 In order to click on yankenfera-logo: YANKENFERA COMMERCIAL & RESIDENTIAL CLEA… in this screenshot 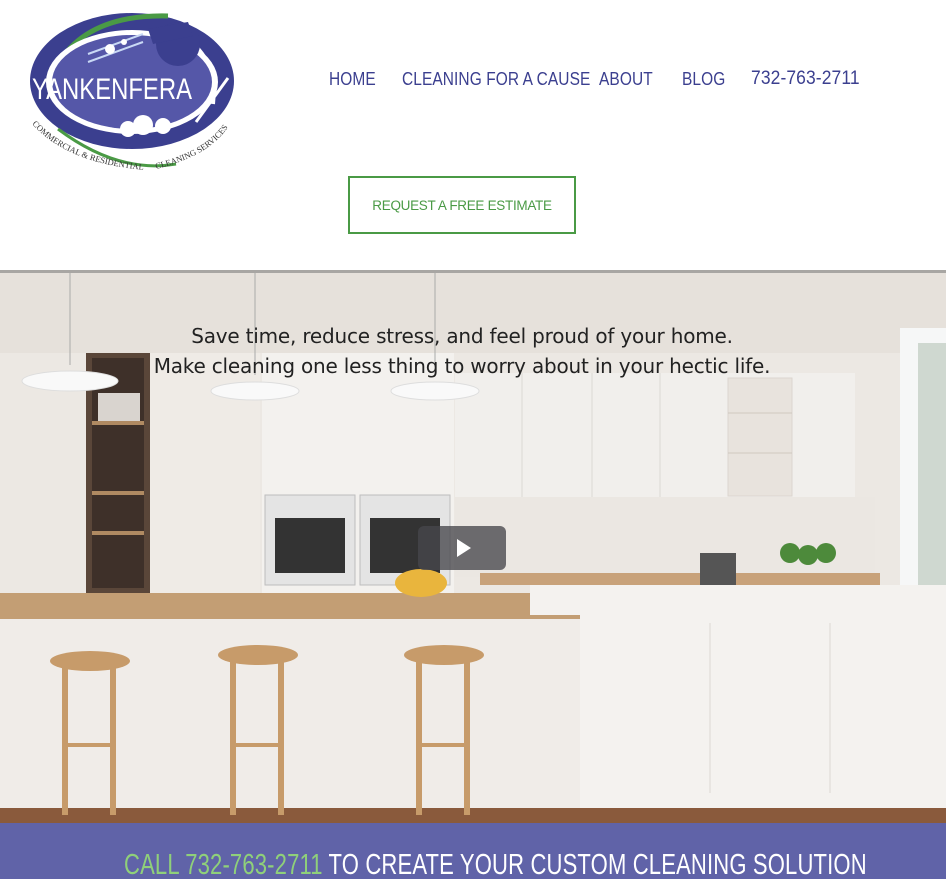, I will do `click(133, 90)`.